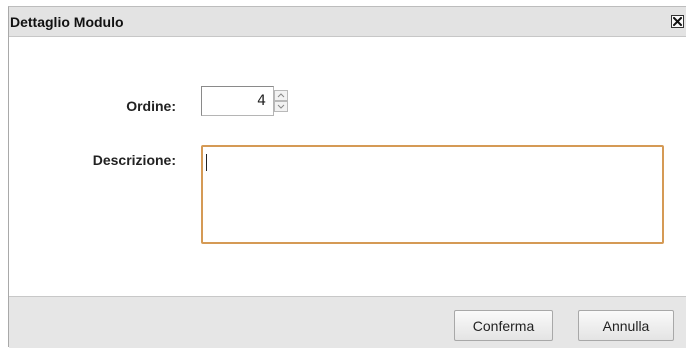 The image size is (686, 348). What do you see at coordinates (237, 101) in the screenshot?
I see `ordine-input` at bounding box center [237, 101].